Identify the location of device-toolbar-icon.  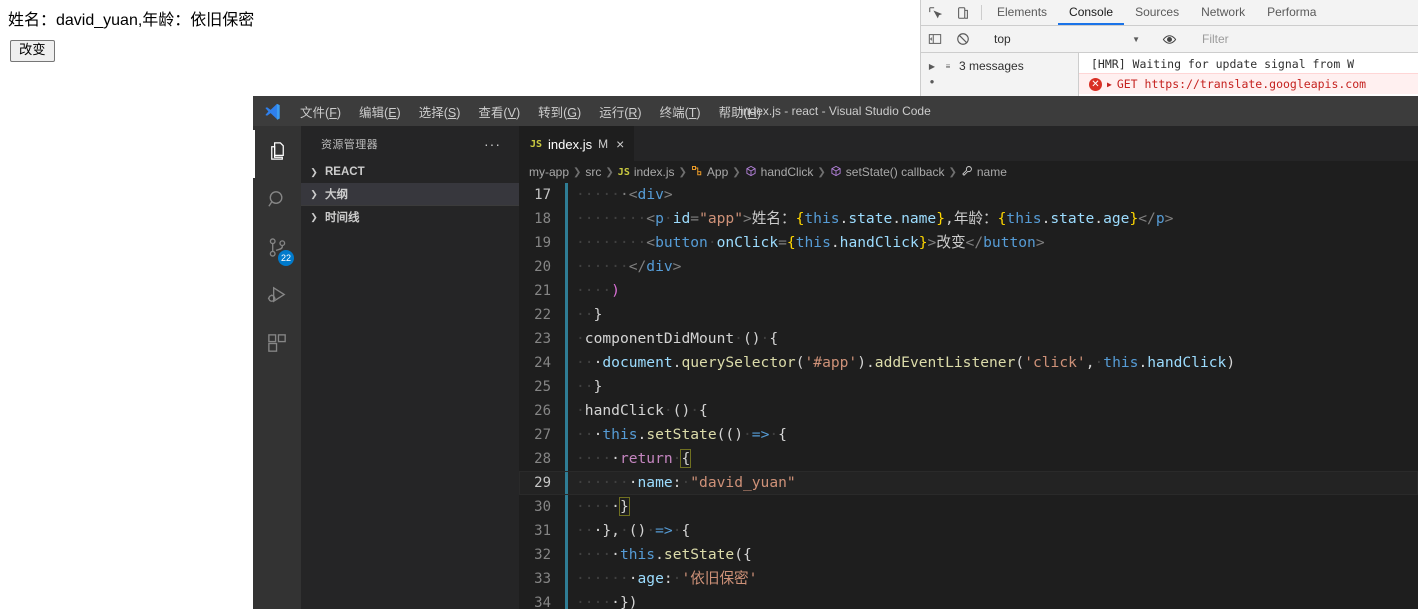
(963, 12).